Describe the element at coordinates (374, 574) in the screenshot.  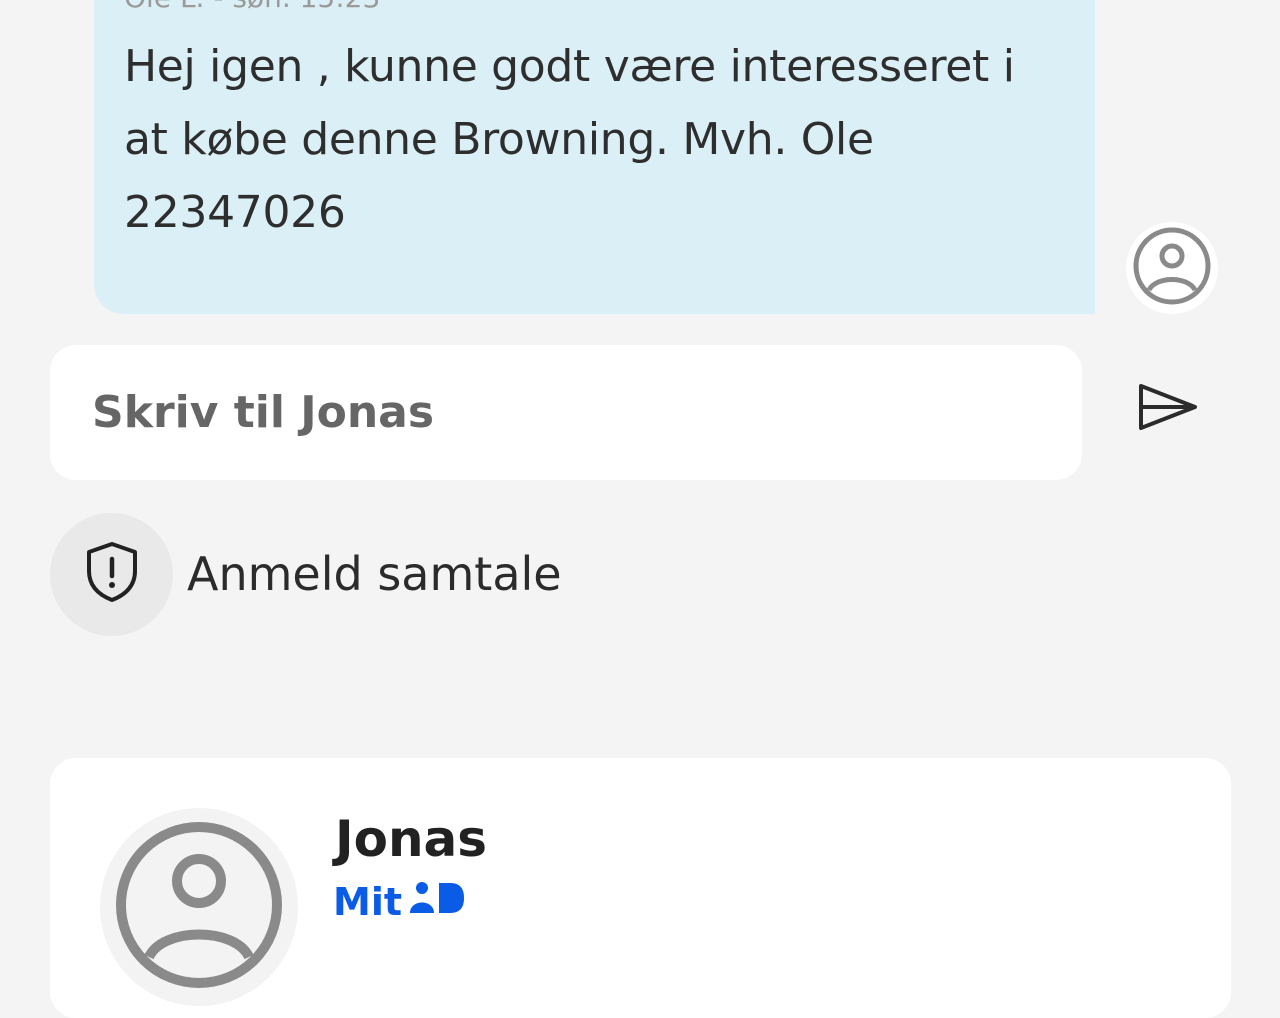
I see `report-label: Anmeld samtale` at that location.